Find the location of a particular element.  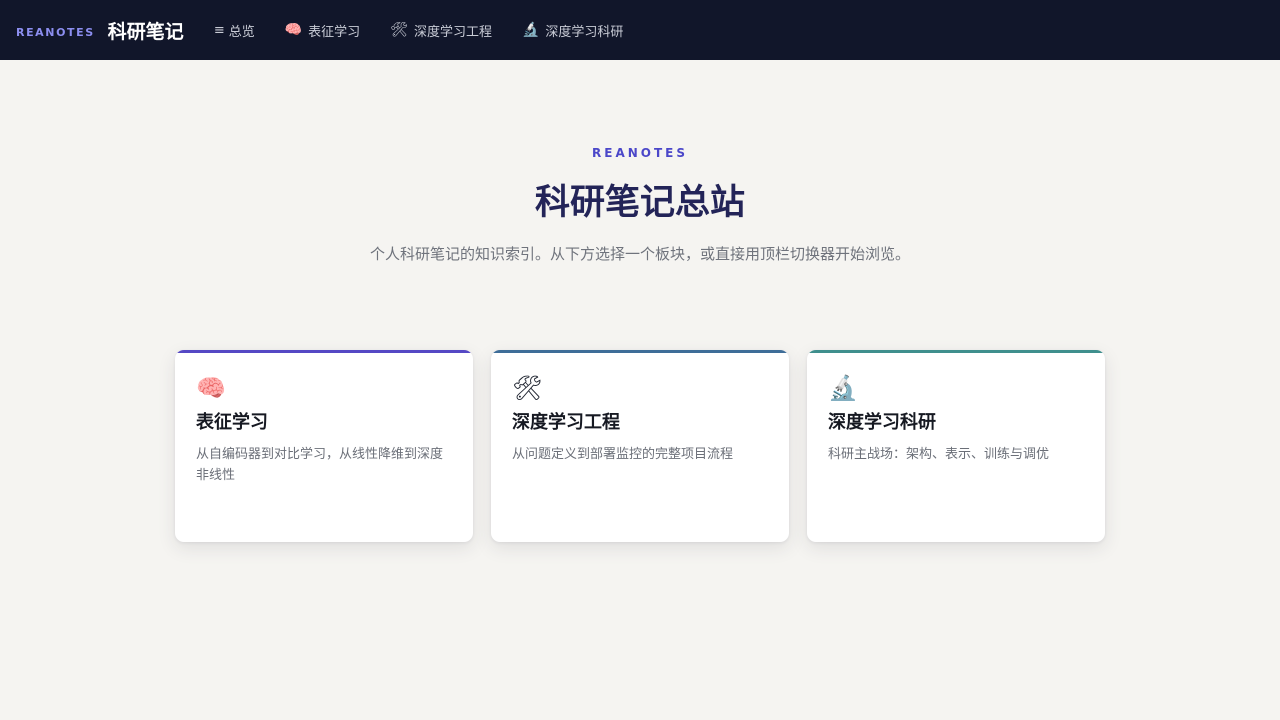

brand-tag: REANOTES is located at coordinates (55, 32).